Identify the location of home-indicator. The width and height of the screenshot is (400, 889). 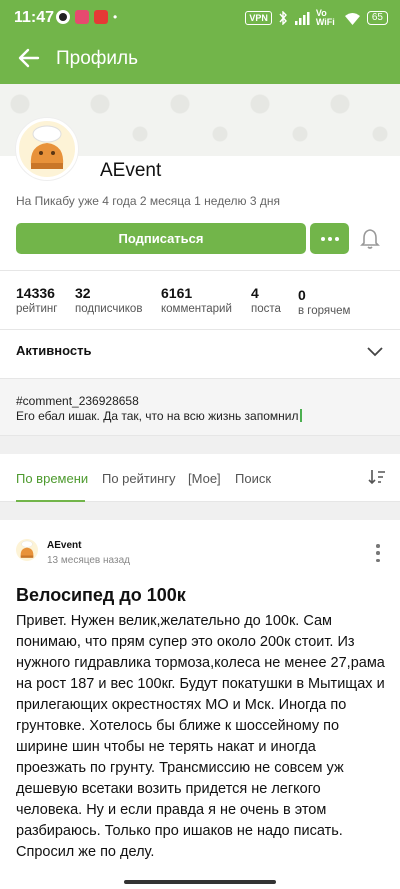
(200, 882).